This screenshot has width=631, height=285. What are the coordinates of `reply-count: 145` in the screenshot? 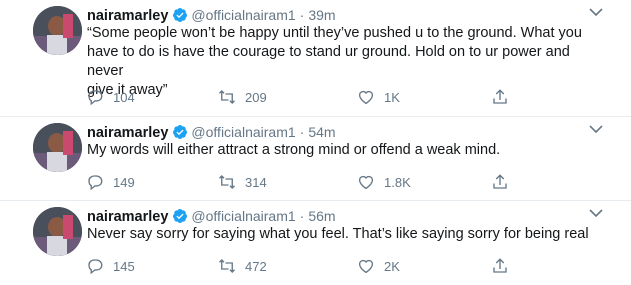 It's located at (124, 266).